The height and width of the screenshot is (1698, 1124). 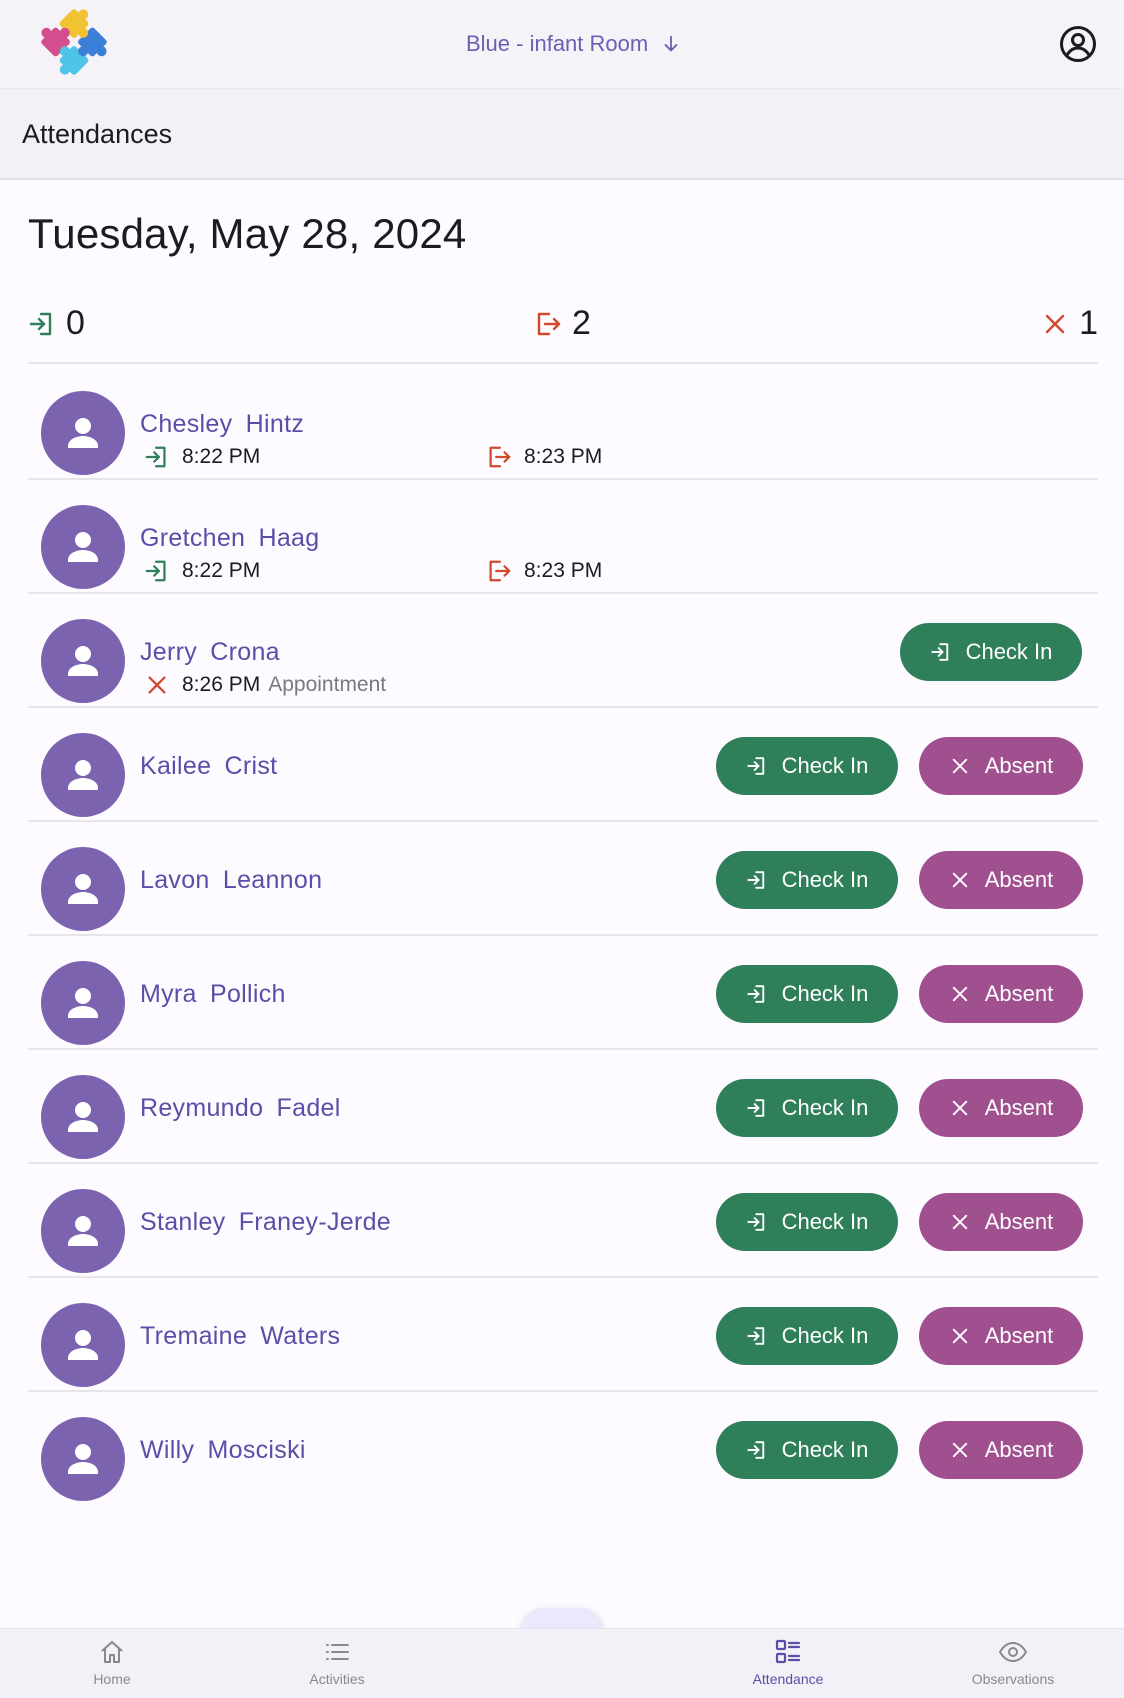 What do you see at coordinates (788, 1651) in the screenshot?
I see `checklist-icon` at bounding box center [788, 1651].